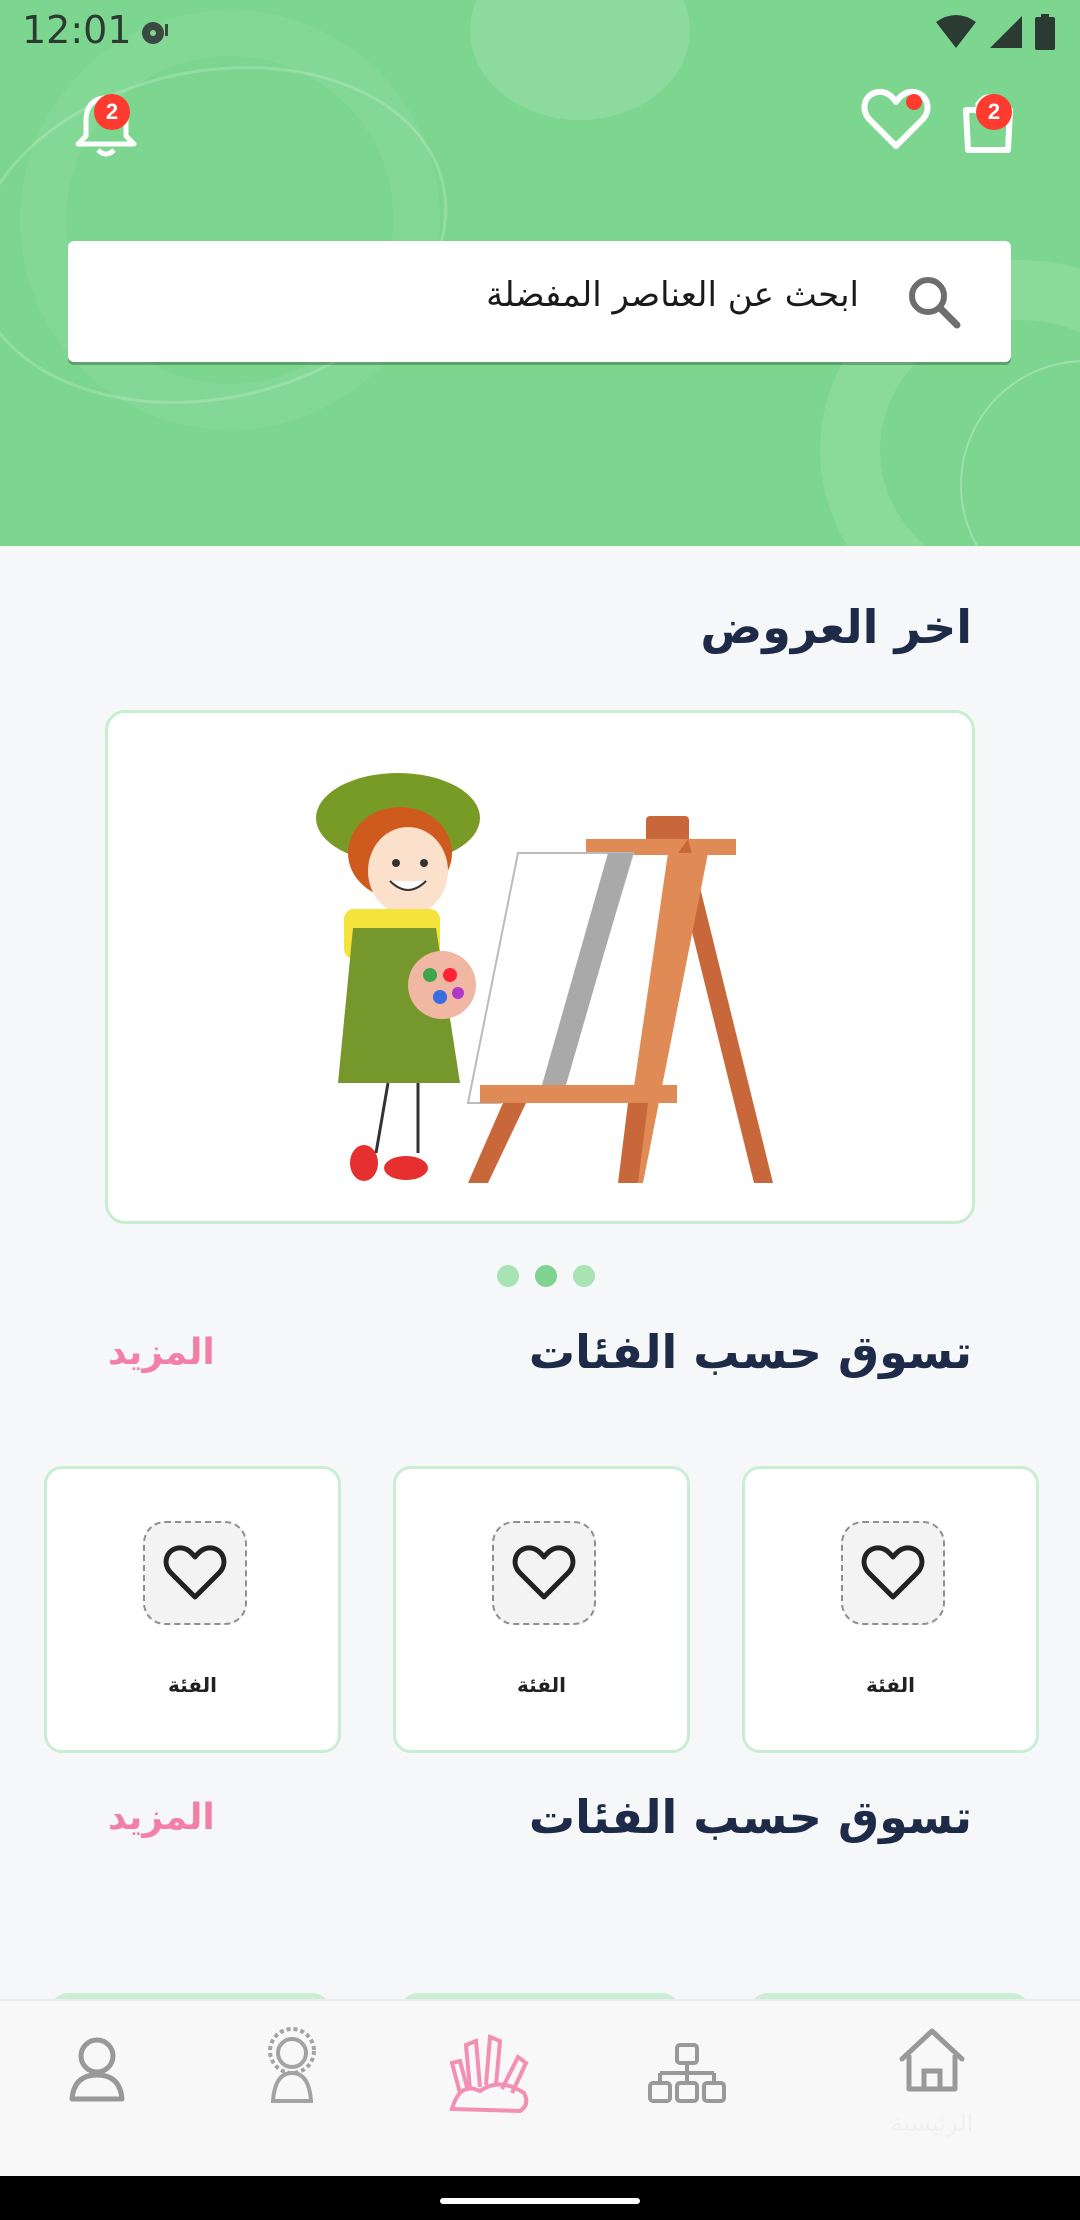  I want to click on sitemap-icon, so click(687, 2073).